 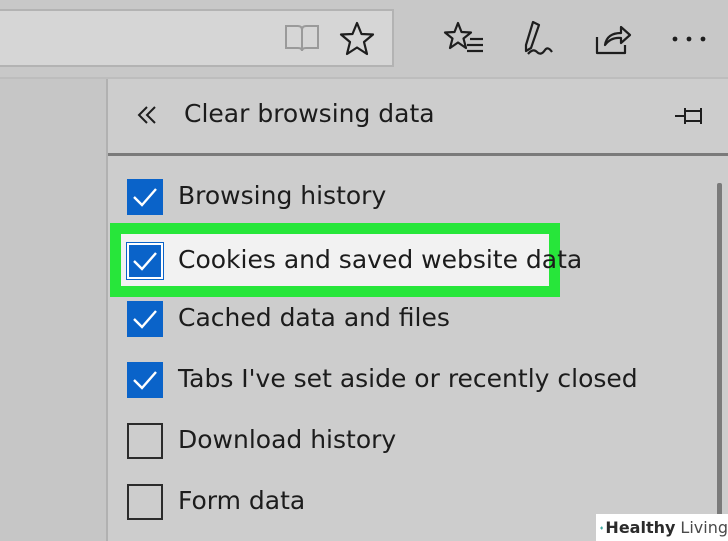 I want to click on watermark-suffix: Living, so click(x=704, y=527).